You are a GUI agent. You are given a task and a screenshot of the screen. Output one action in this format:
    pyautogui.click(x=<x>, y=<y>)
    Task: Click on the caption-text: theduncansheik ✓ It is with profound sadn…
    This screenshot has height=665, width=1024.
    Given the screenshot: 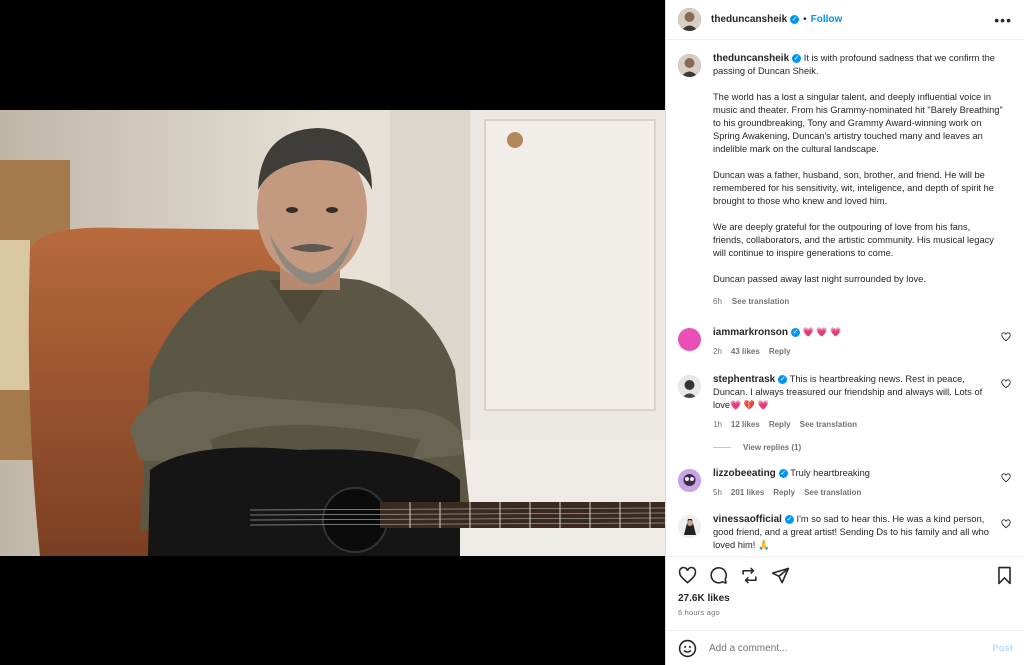 What is the action you would take?
    pyautogui.click(x=858, y=180)
    